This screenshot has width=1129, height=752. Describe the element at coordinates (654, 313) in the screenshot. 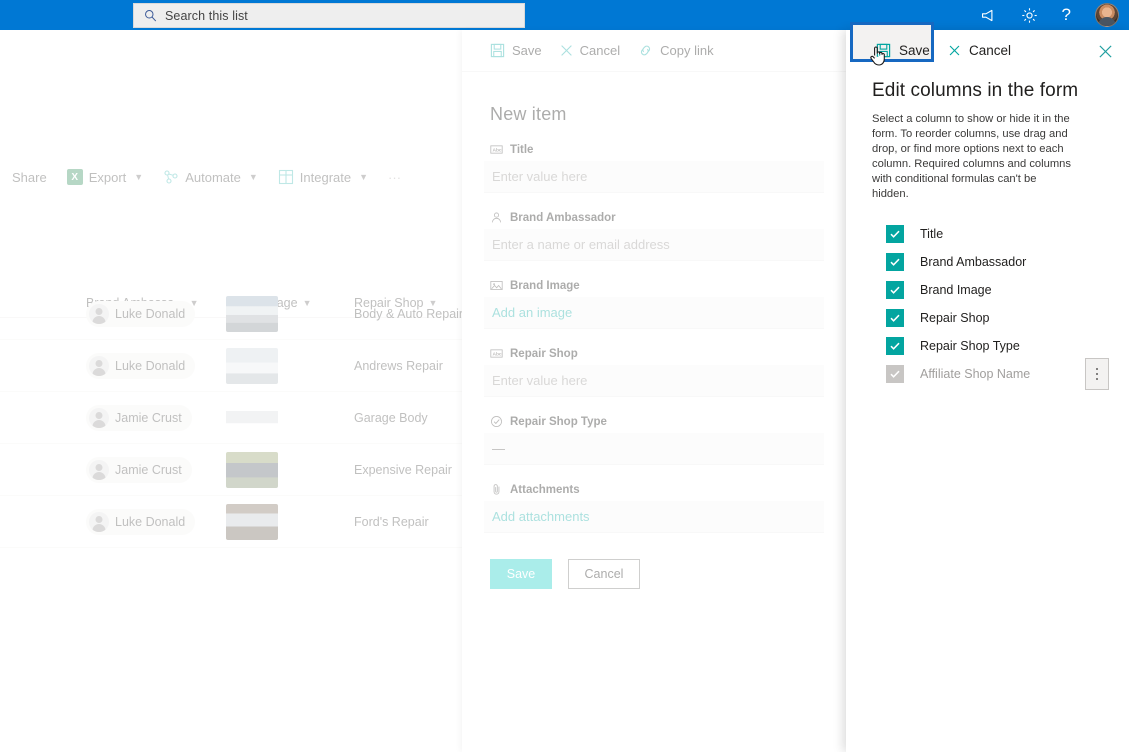

I see `add-image-link: Add an image` at that location.